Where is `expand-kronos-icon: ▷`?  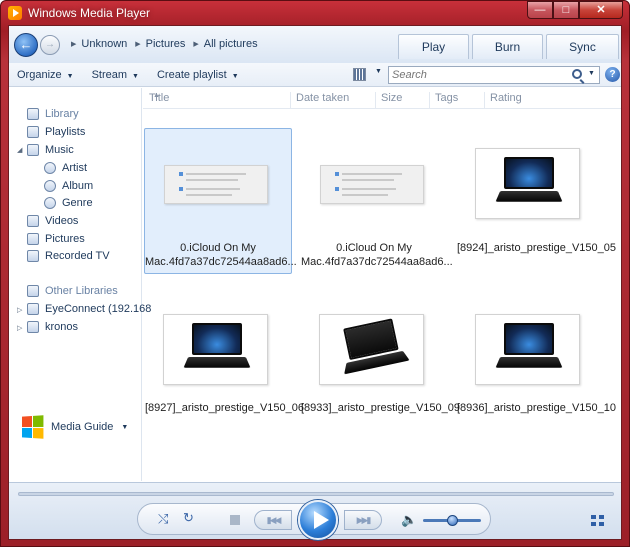 expand-kronos-icon: ▷ is located at coordinates (19, 328).